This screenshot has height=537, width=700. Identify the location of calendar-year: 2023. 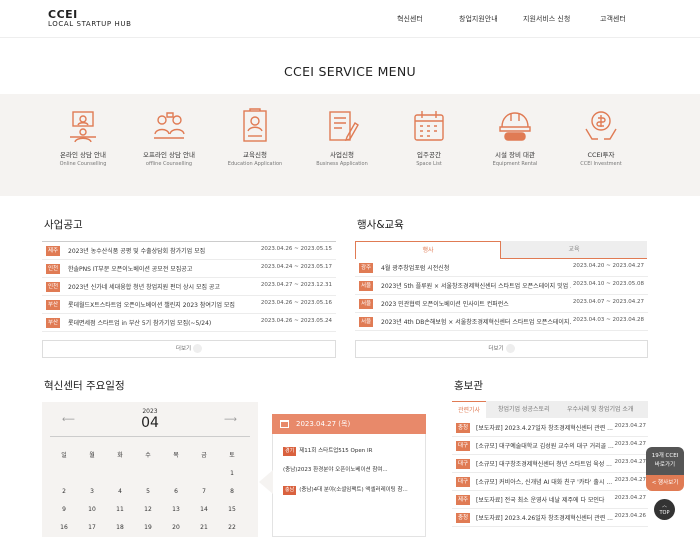
(150, 411).